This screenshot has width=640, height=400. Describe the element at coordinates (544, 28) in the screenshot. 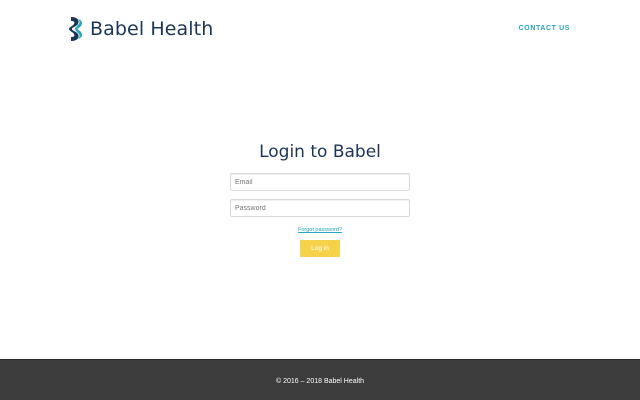

I see `contact-us-link: CONTACT US` at that location.